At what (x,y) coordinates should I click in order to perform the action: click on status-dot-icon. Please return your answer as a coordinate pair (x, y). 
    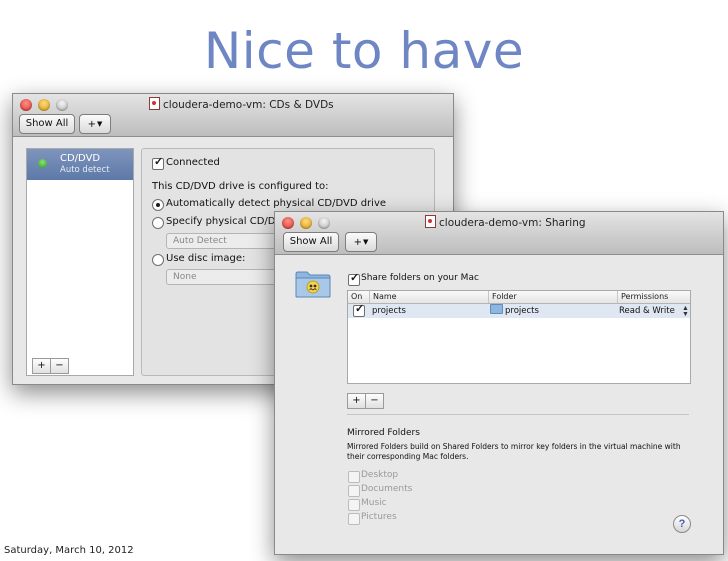
    Looking at the image, I should click on (42, 163).